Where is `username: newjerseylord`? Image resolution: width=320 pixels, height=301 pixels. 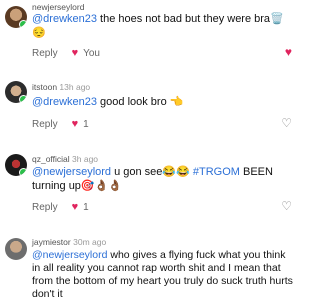 username: newjerseylord is located at coordinates (58, 7).